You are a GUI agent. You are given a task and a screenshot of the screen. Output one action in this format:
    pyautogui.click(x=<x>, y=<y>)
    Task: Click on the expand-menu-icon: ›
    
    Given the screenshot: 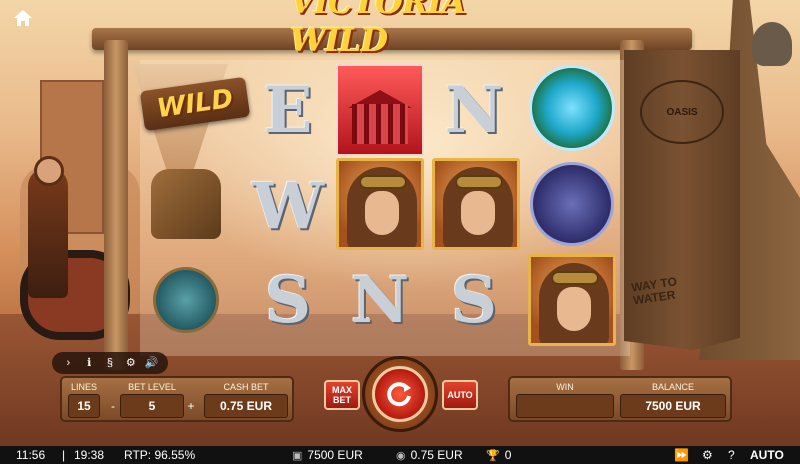 What is the action you would take?
    pyautogui.click(x=68, y=363)
    